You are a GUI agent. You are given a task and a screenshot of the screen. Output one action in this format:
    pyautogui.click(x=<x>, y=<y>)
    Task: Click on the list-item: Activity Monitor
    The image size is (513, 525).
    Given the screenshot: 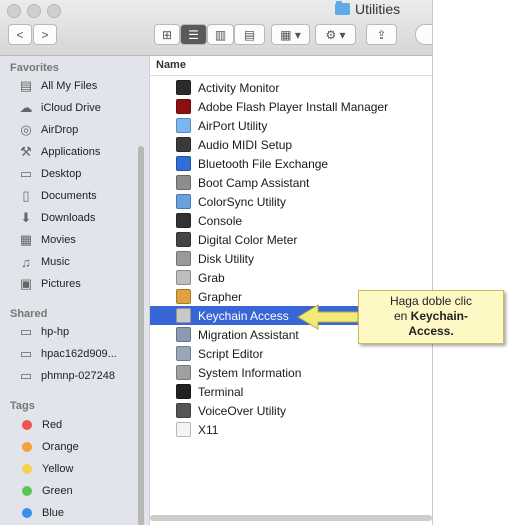 What is the action you would take?
    pyautogui.click(x=291, y=87)
    